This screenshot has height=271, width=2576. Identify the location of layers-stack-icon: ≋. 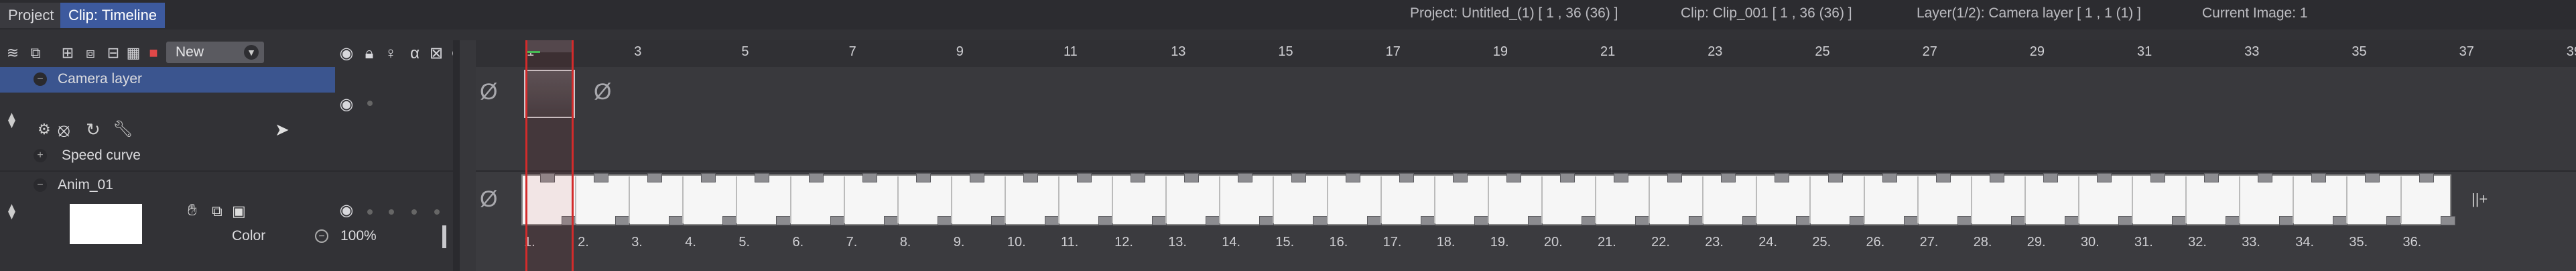
(13, 53).